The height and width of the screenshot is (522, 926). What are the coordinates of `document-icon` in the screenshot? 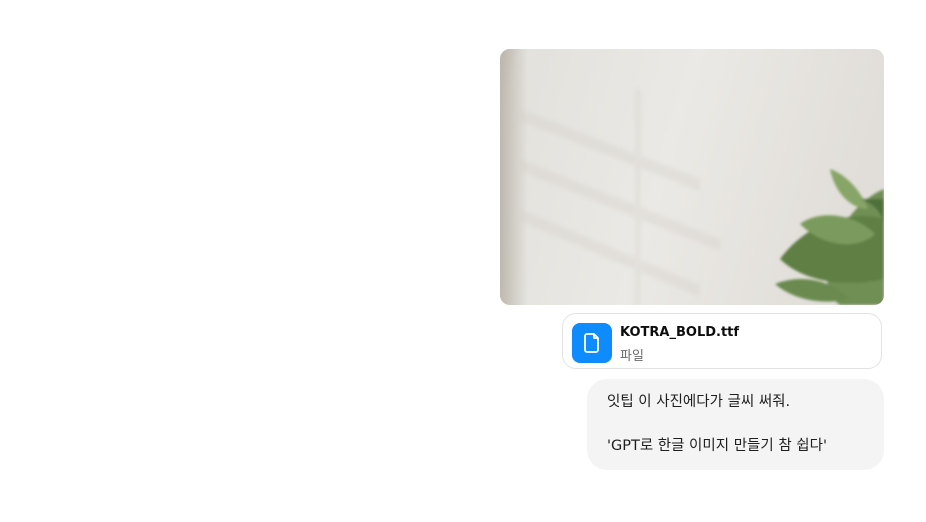 It's located at (591, 343).